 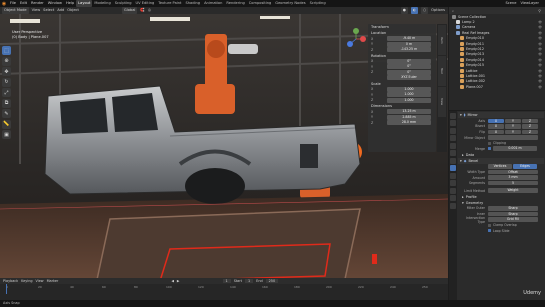 I want to click on menu-view: View, so click(x=36, y=10).